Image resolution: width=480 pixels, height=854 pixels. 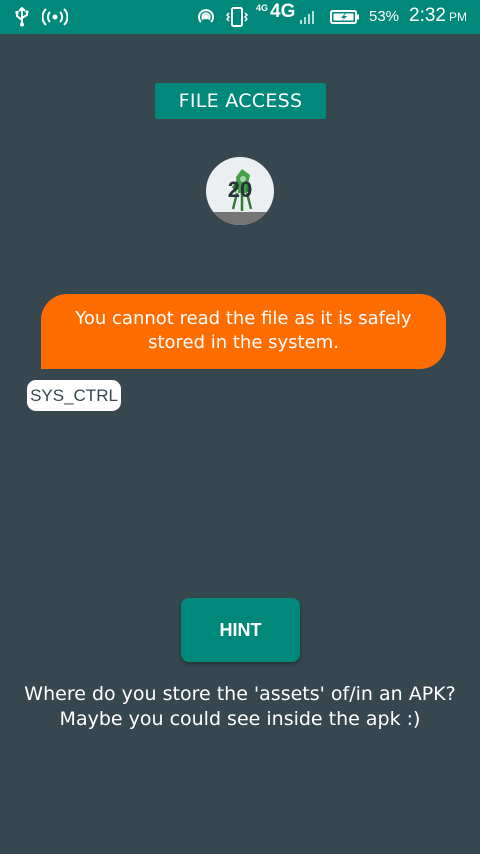 I want to click on clock: 2:32 PM, so click(x=438, y=16).